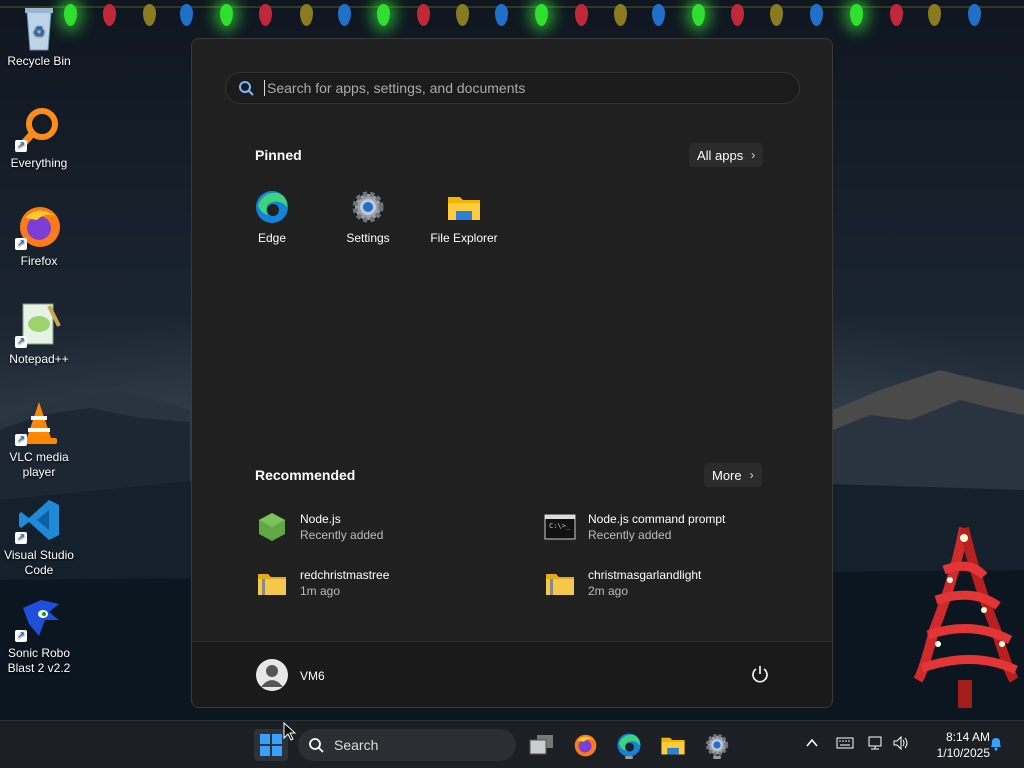 The height and width of the screenshot is (768, 1024). What do you see at coordinates (845, 745) in the screenshot?
I see `keyboard-icon` at bounding box center [845, 745].